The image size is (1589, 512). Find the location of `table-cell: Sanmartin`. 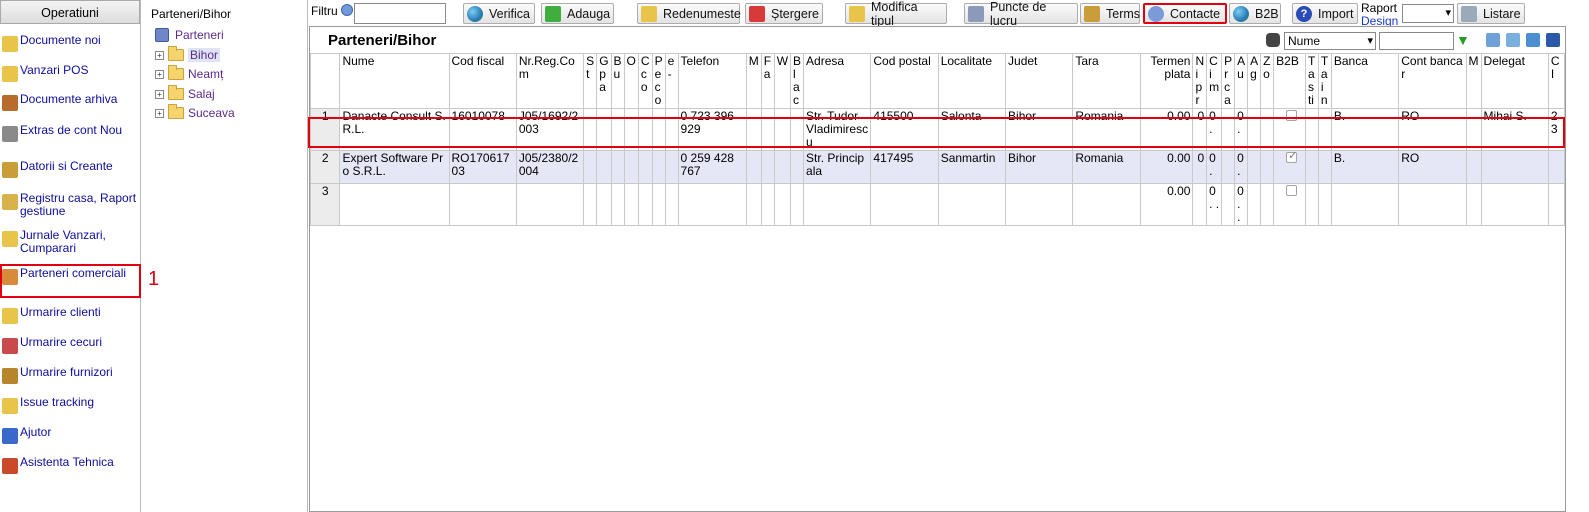

table-cell: Sanmartin is located at coordinates (972, 167).